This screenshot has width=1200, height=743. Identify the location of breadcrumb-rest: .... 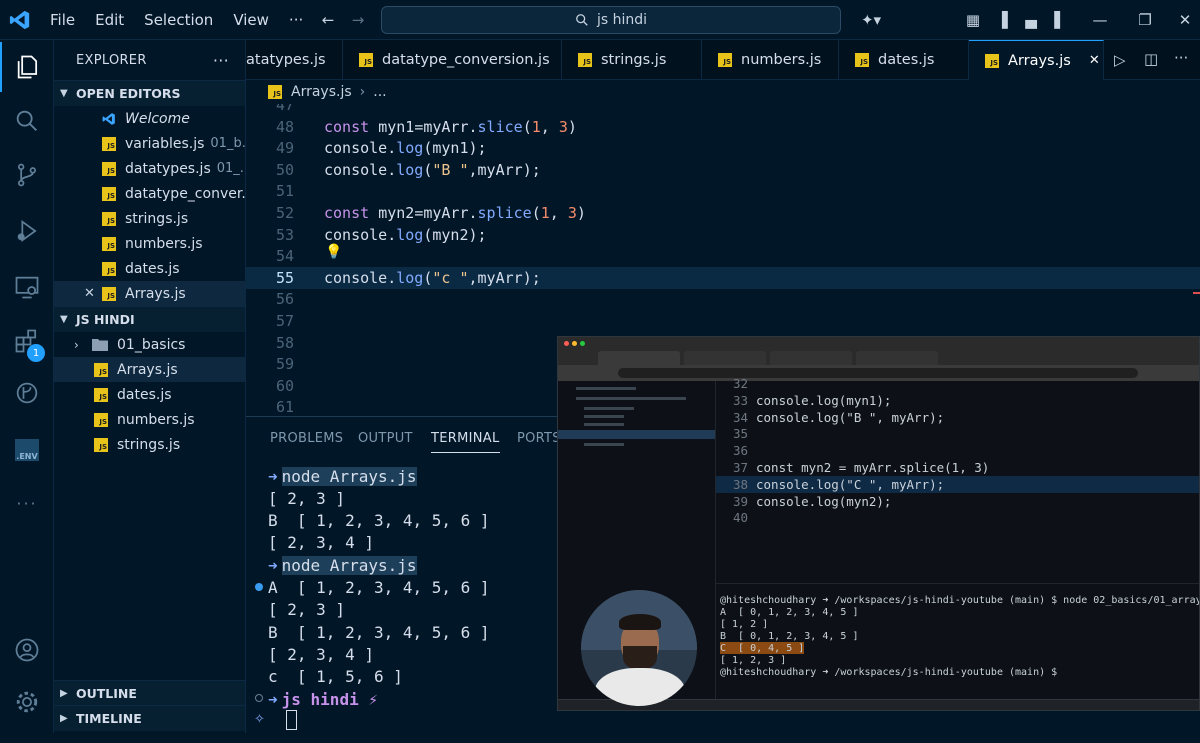
(379, 92).